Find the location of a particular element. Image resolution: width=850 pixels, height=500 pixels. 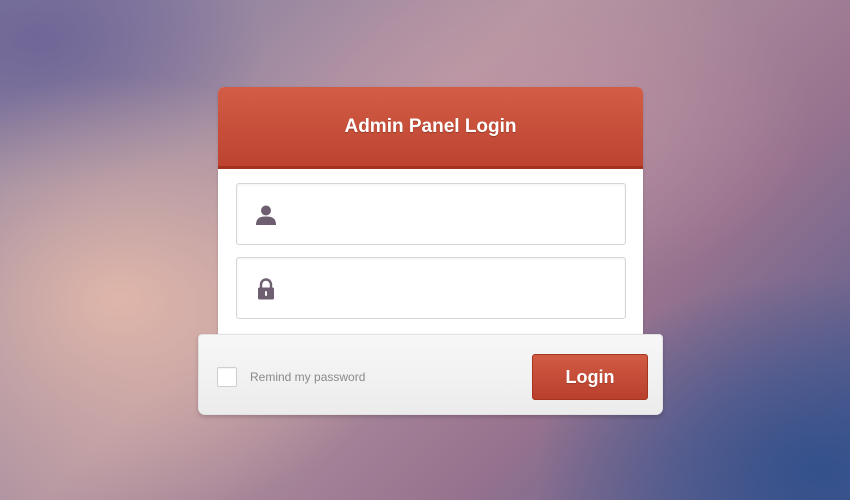

panel-title: Admin Panel Login is located at coordinates (430, 126).